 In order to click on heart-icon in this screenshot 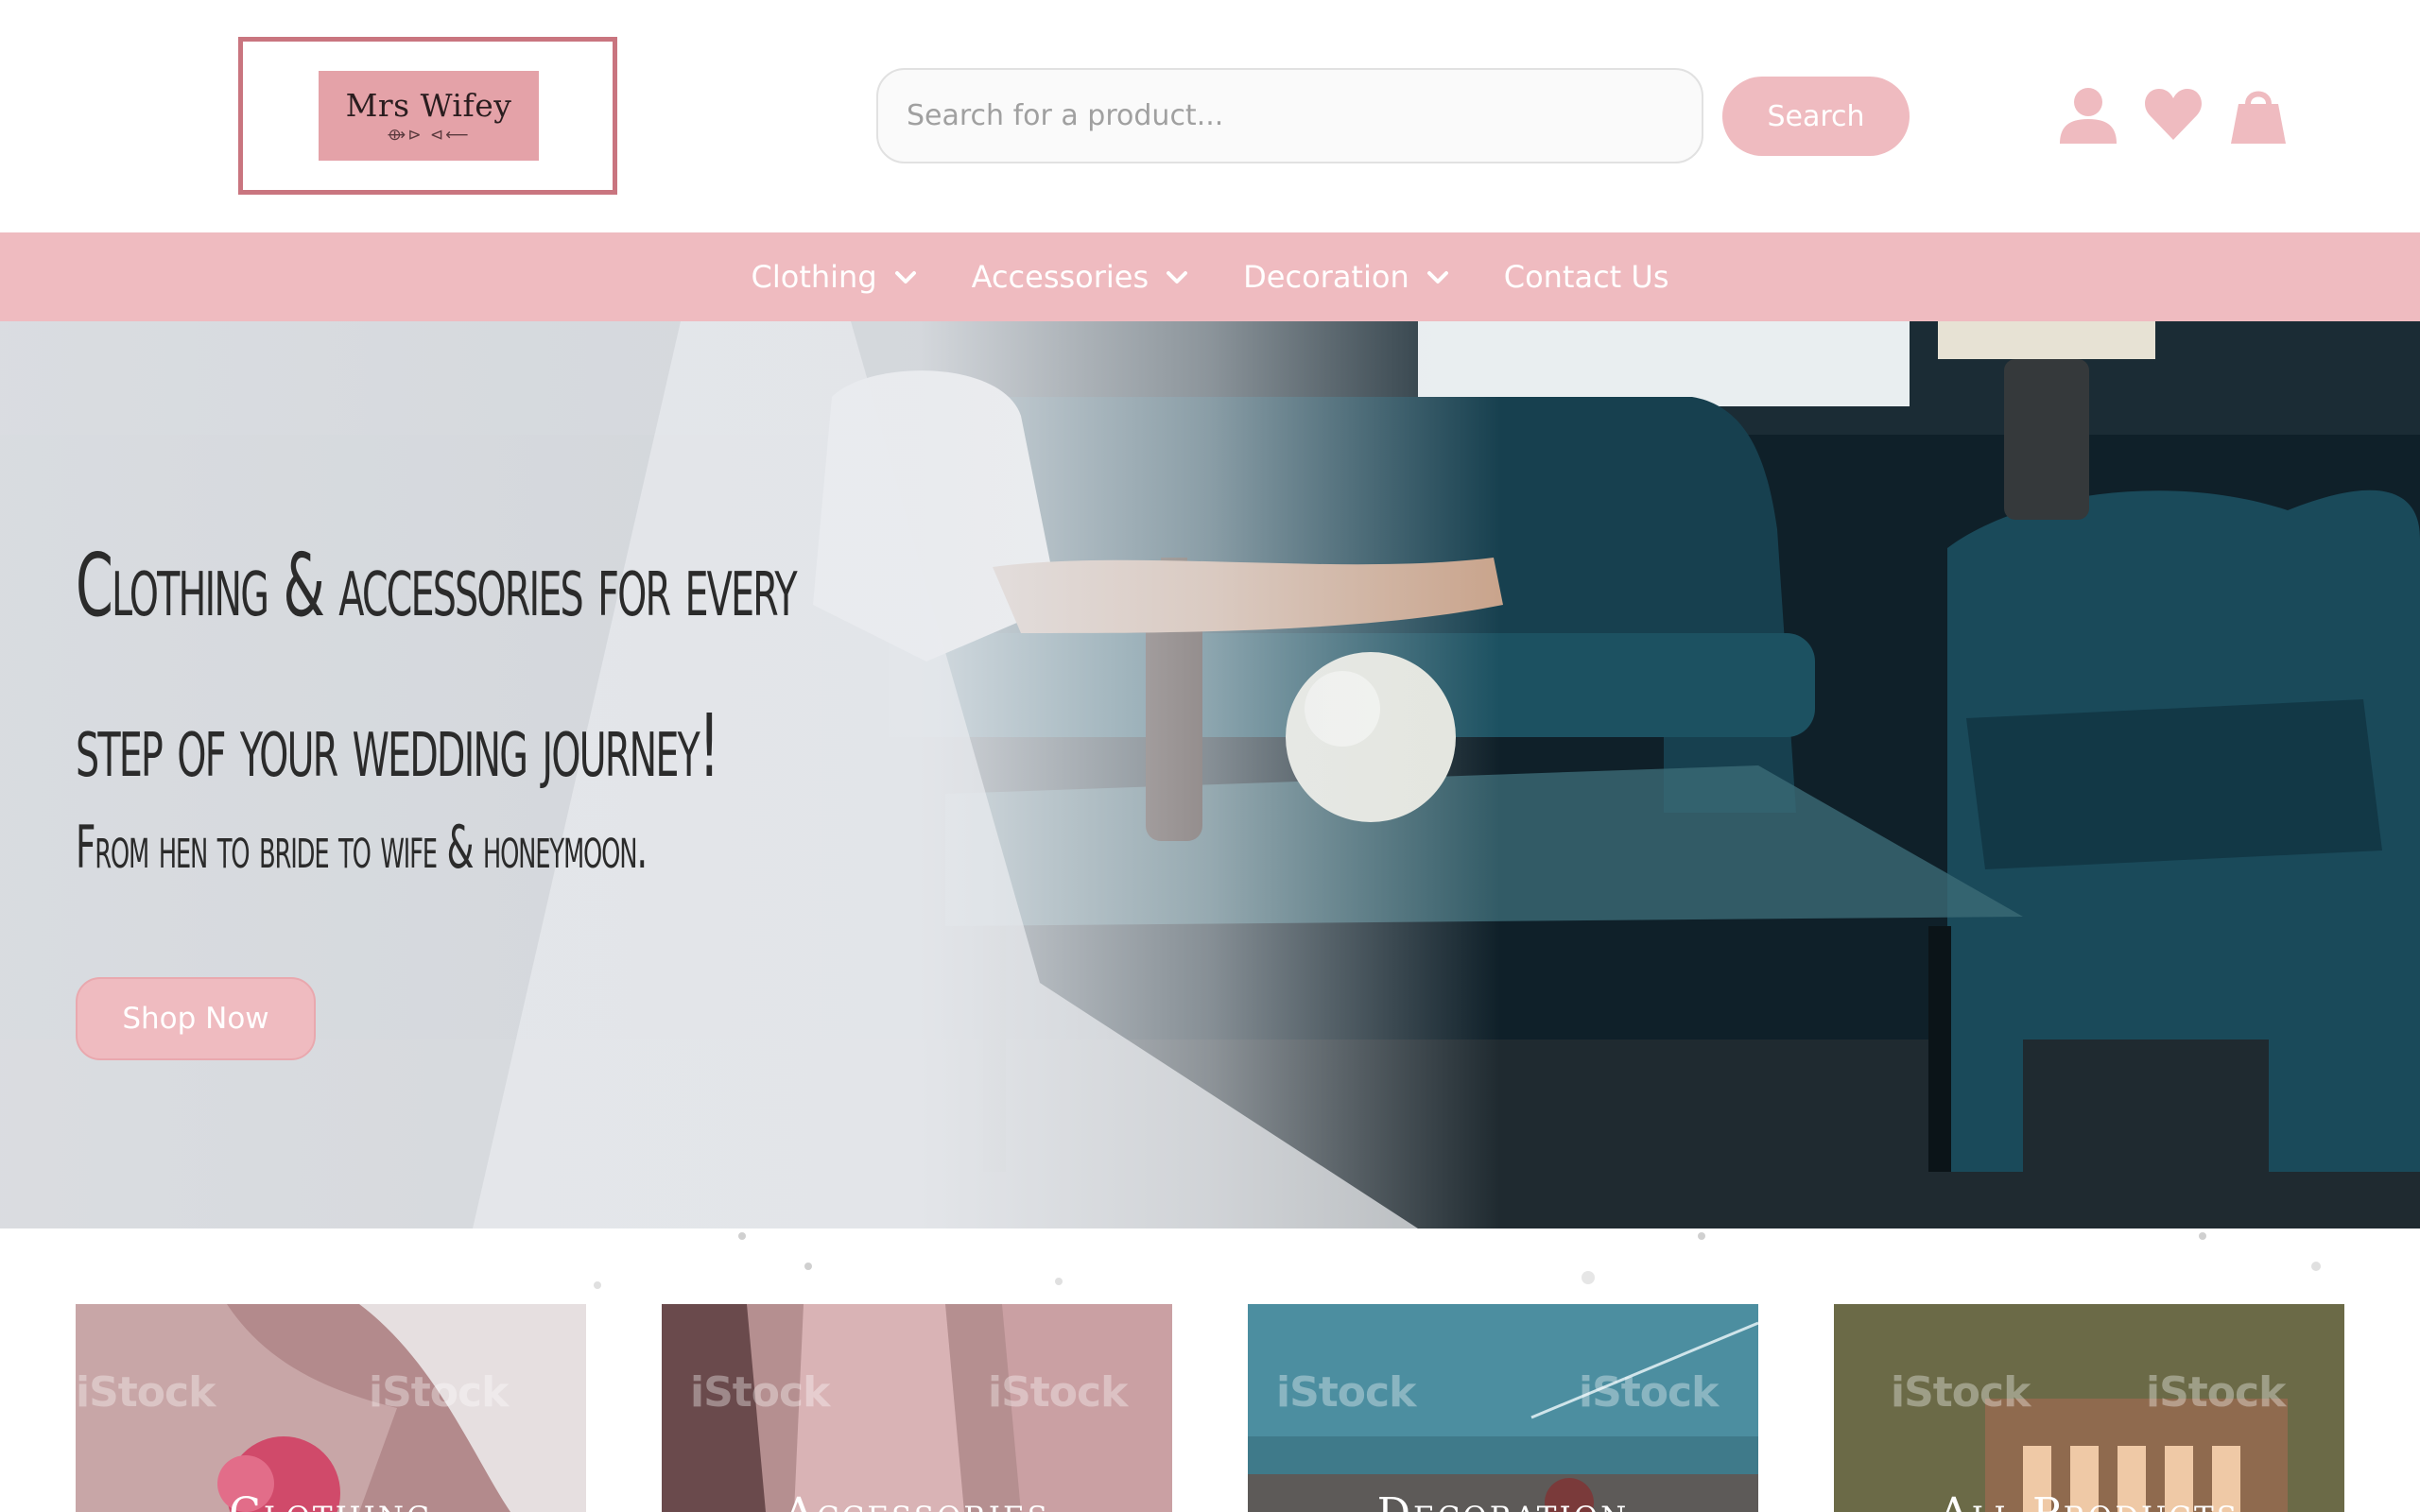, I will do `click(2173, 114)`.